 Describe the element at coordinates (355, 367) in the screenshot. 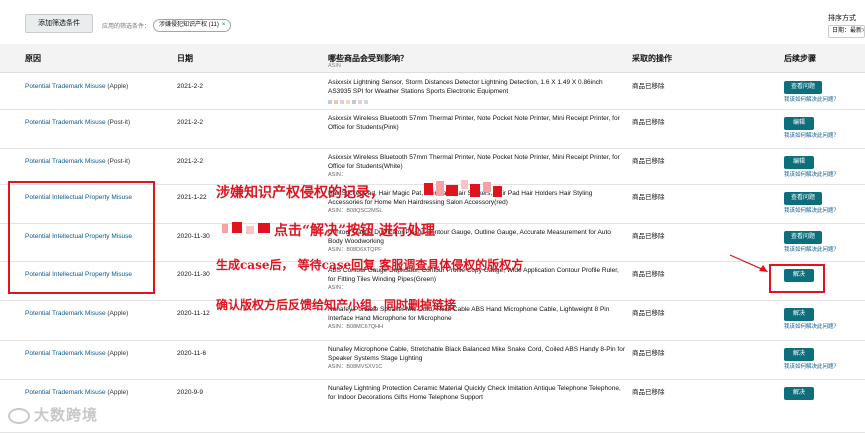

I see `asin-label: ASIN：B08MVSXV1C` at that location.